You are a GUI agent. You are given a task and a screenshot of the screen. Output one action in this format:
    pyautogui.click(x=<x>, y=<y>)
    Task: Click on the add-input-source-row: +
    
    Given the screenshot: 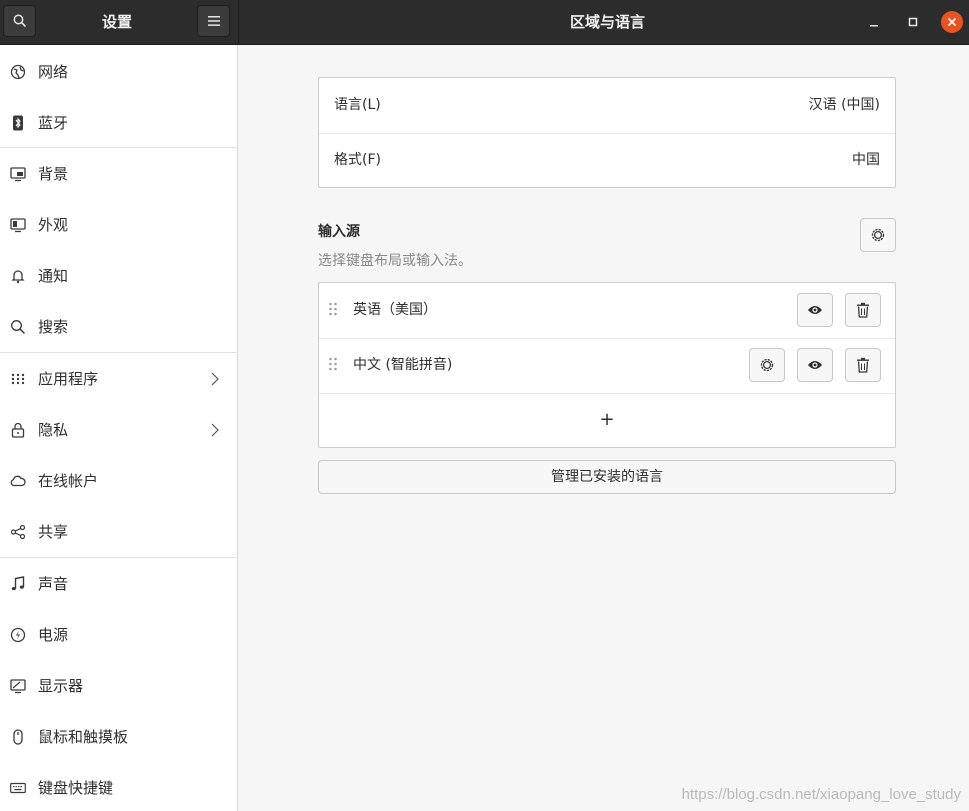 What is the action you would take?
    pyautogui.click(x=607, y=420)
    